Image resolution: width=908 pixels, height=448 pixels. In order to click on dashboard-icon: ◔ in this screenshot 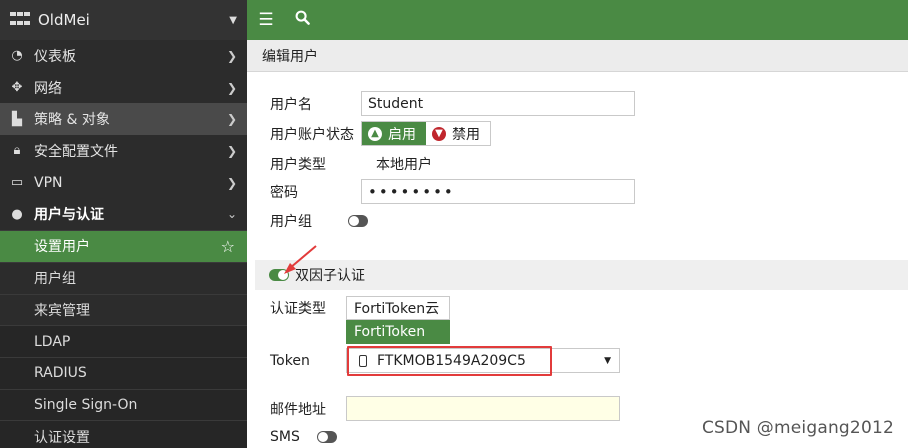, I will do `click(17, 56)`.